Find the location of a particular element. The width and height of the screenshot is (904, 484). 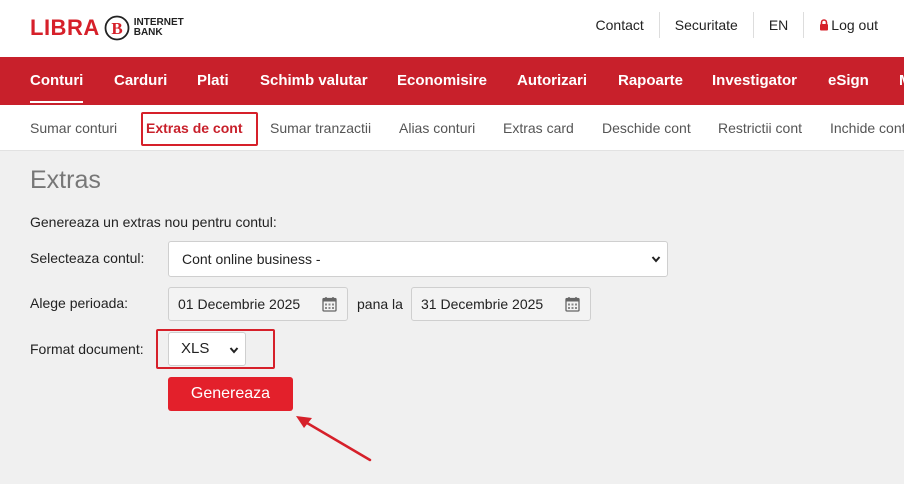

annotation-arrow is located at coordinates (334, 439).